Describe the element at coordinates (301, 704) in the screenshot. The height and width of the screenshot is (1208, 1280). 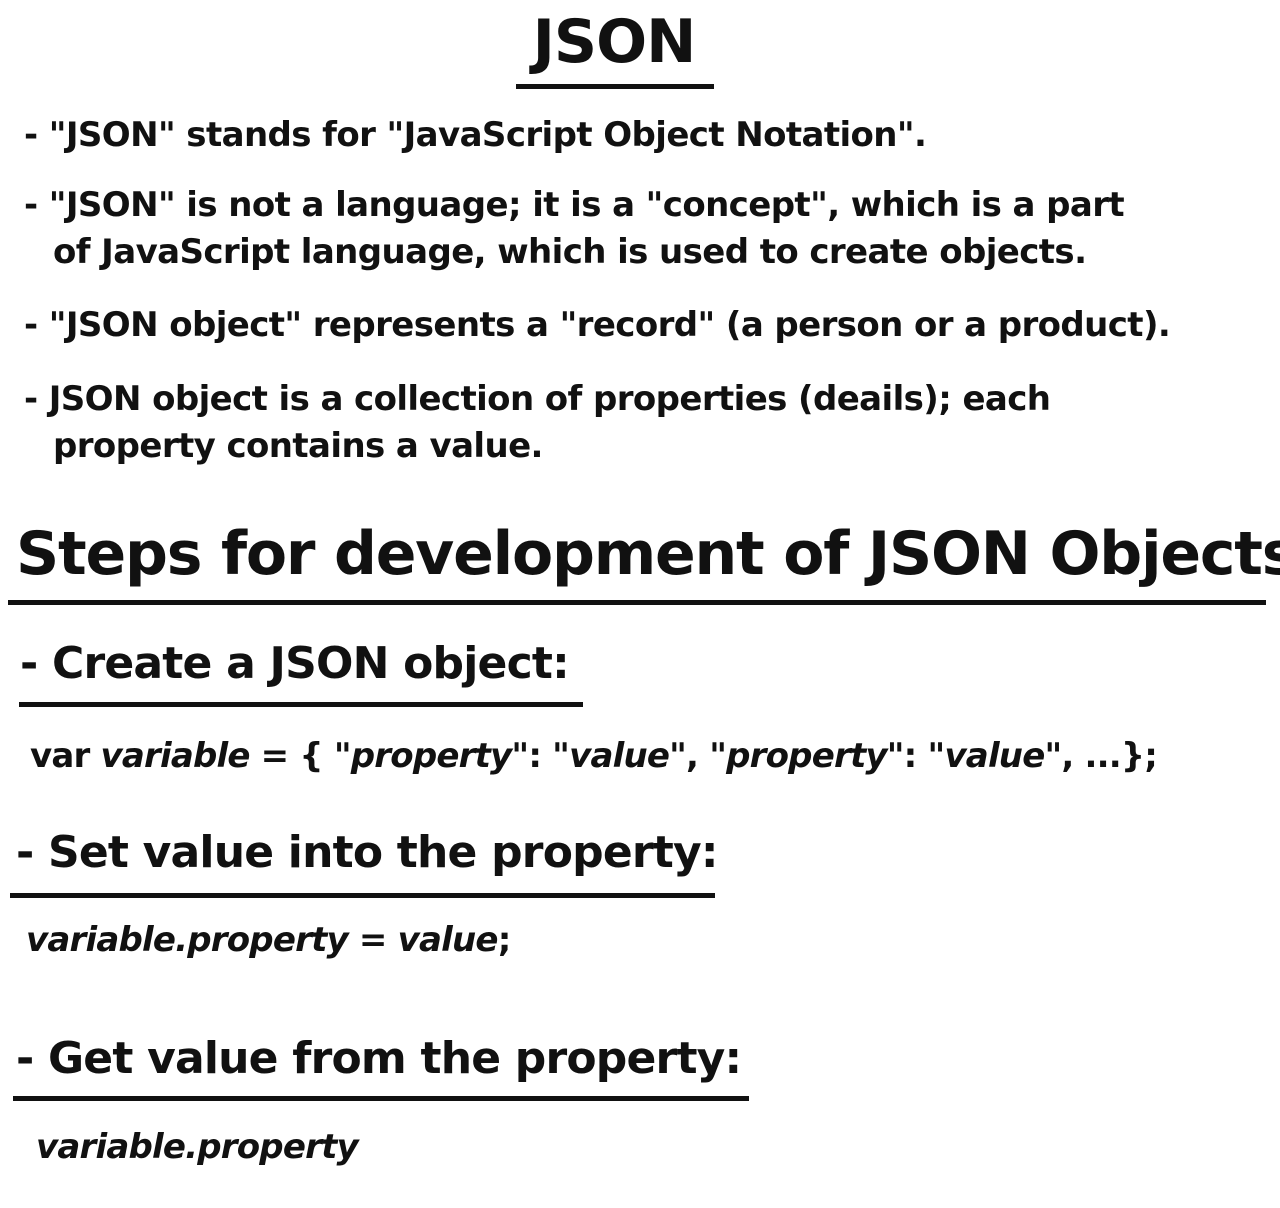
I see `step-create-underline` at that location.